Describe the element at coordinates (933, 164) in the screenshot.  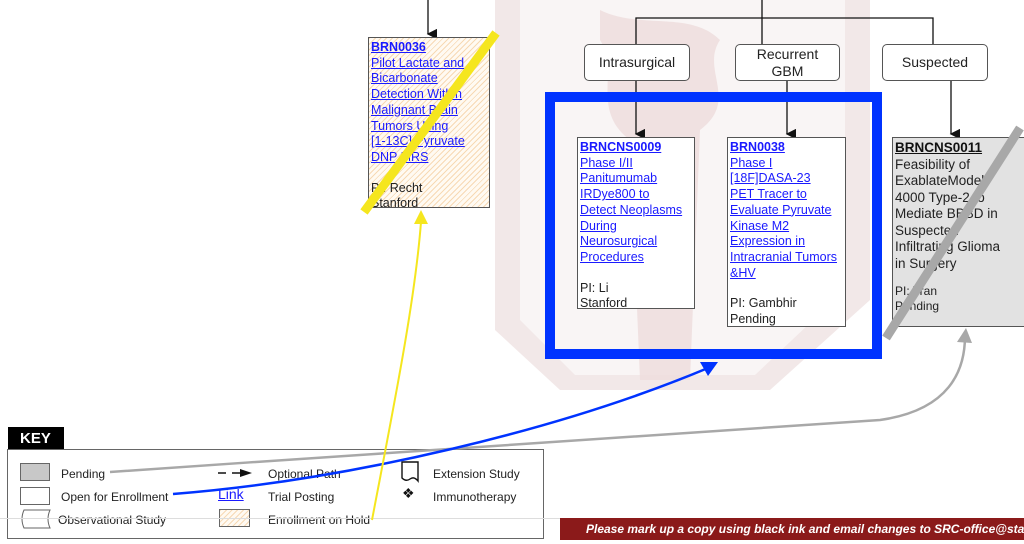
I see `trial-title-line: Feasibility of` at that location.